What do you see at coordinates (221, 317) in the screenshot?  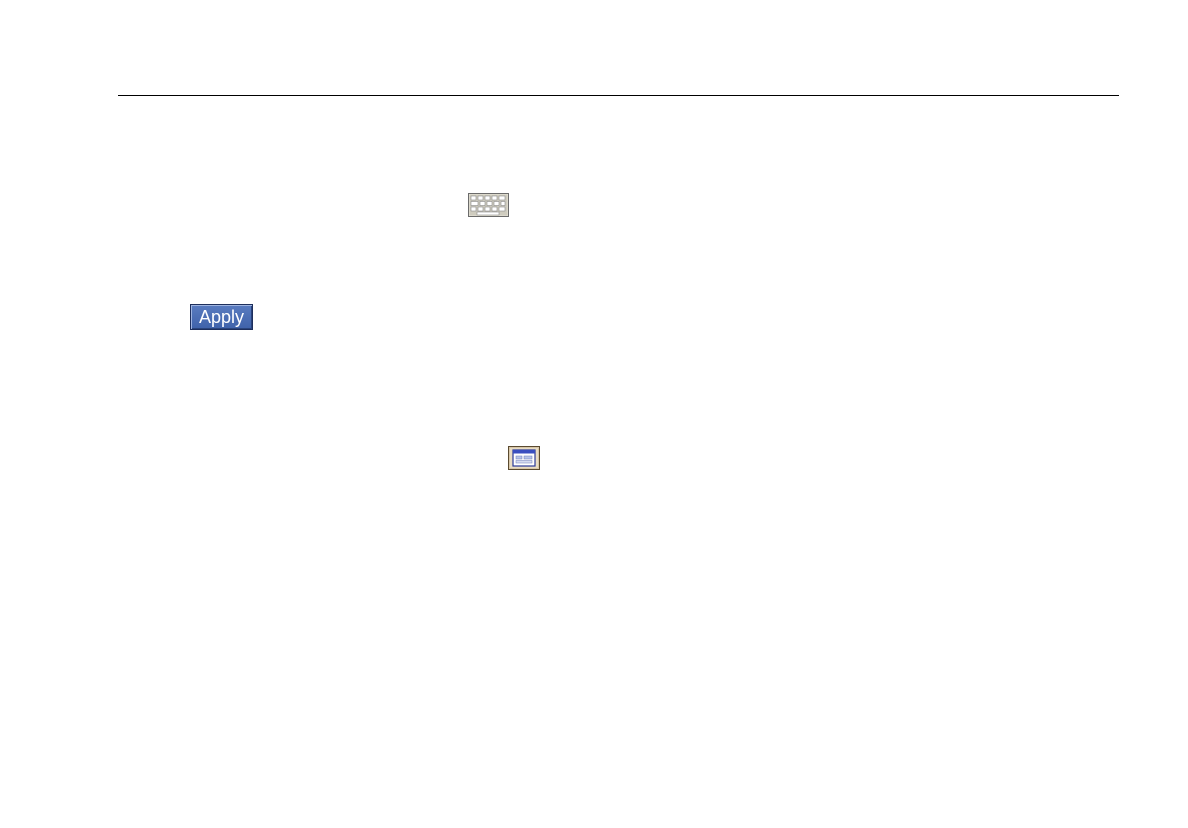 I see `apply-button: Apply` at bounding box center [221, 317].